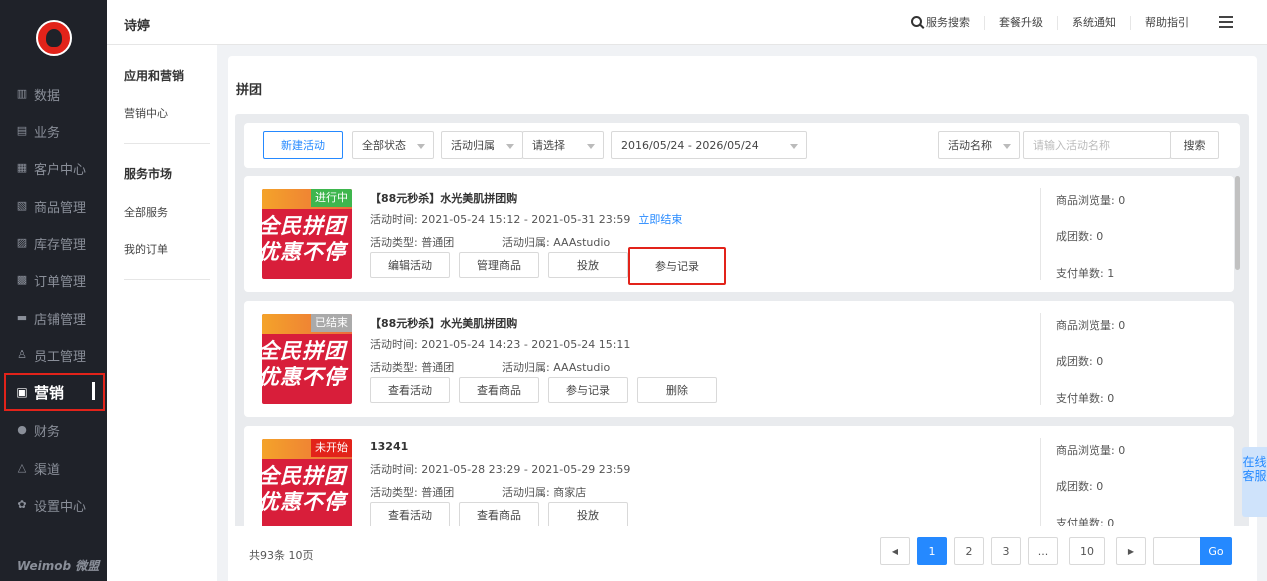  What do you see at coordinates (331, 448) in the screenshot?
I see `status-badge: 未开始` at bounding box center [331, 448].